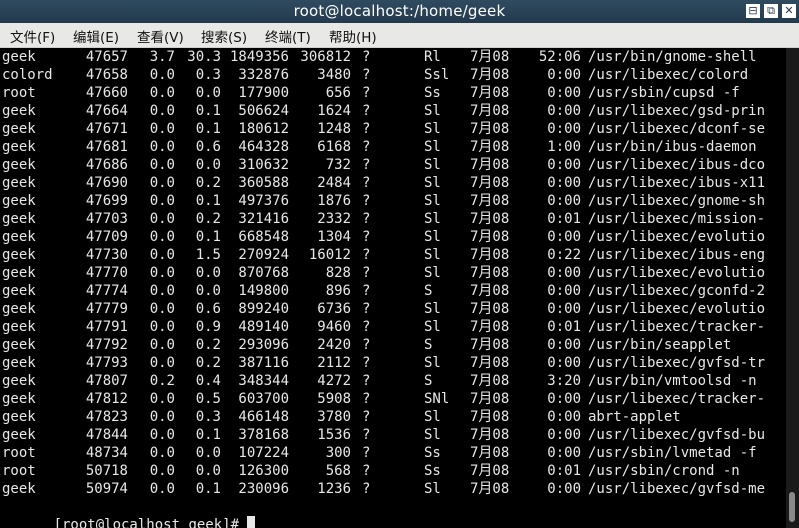 The height and width of the screenshot is (528, 799). I want to click on pid-cell: 50718, so click(106, 471).